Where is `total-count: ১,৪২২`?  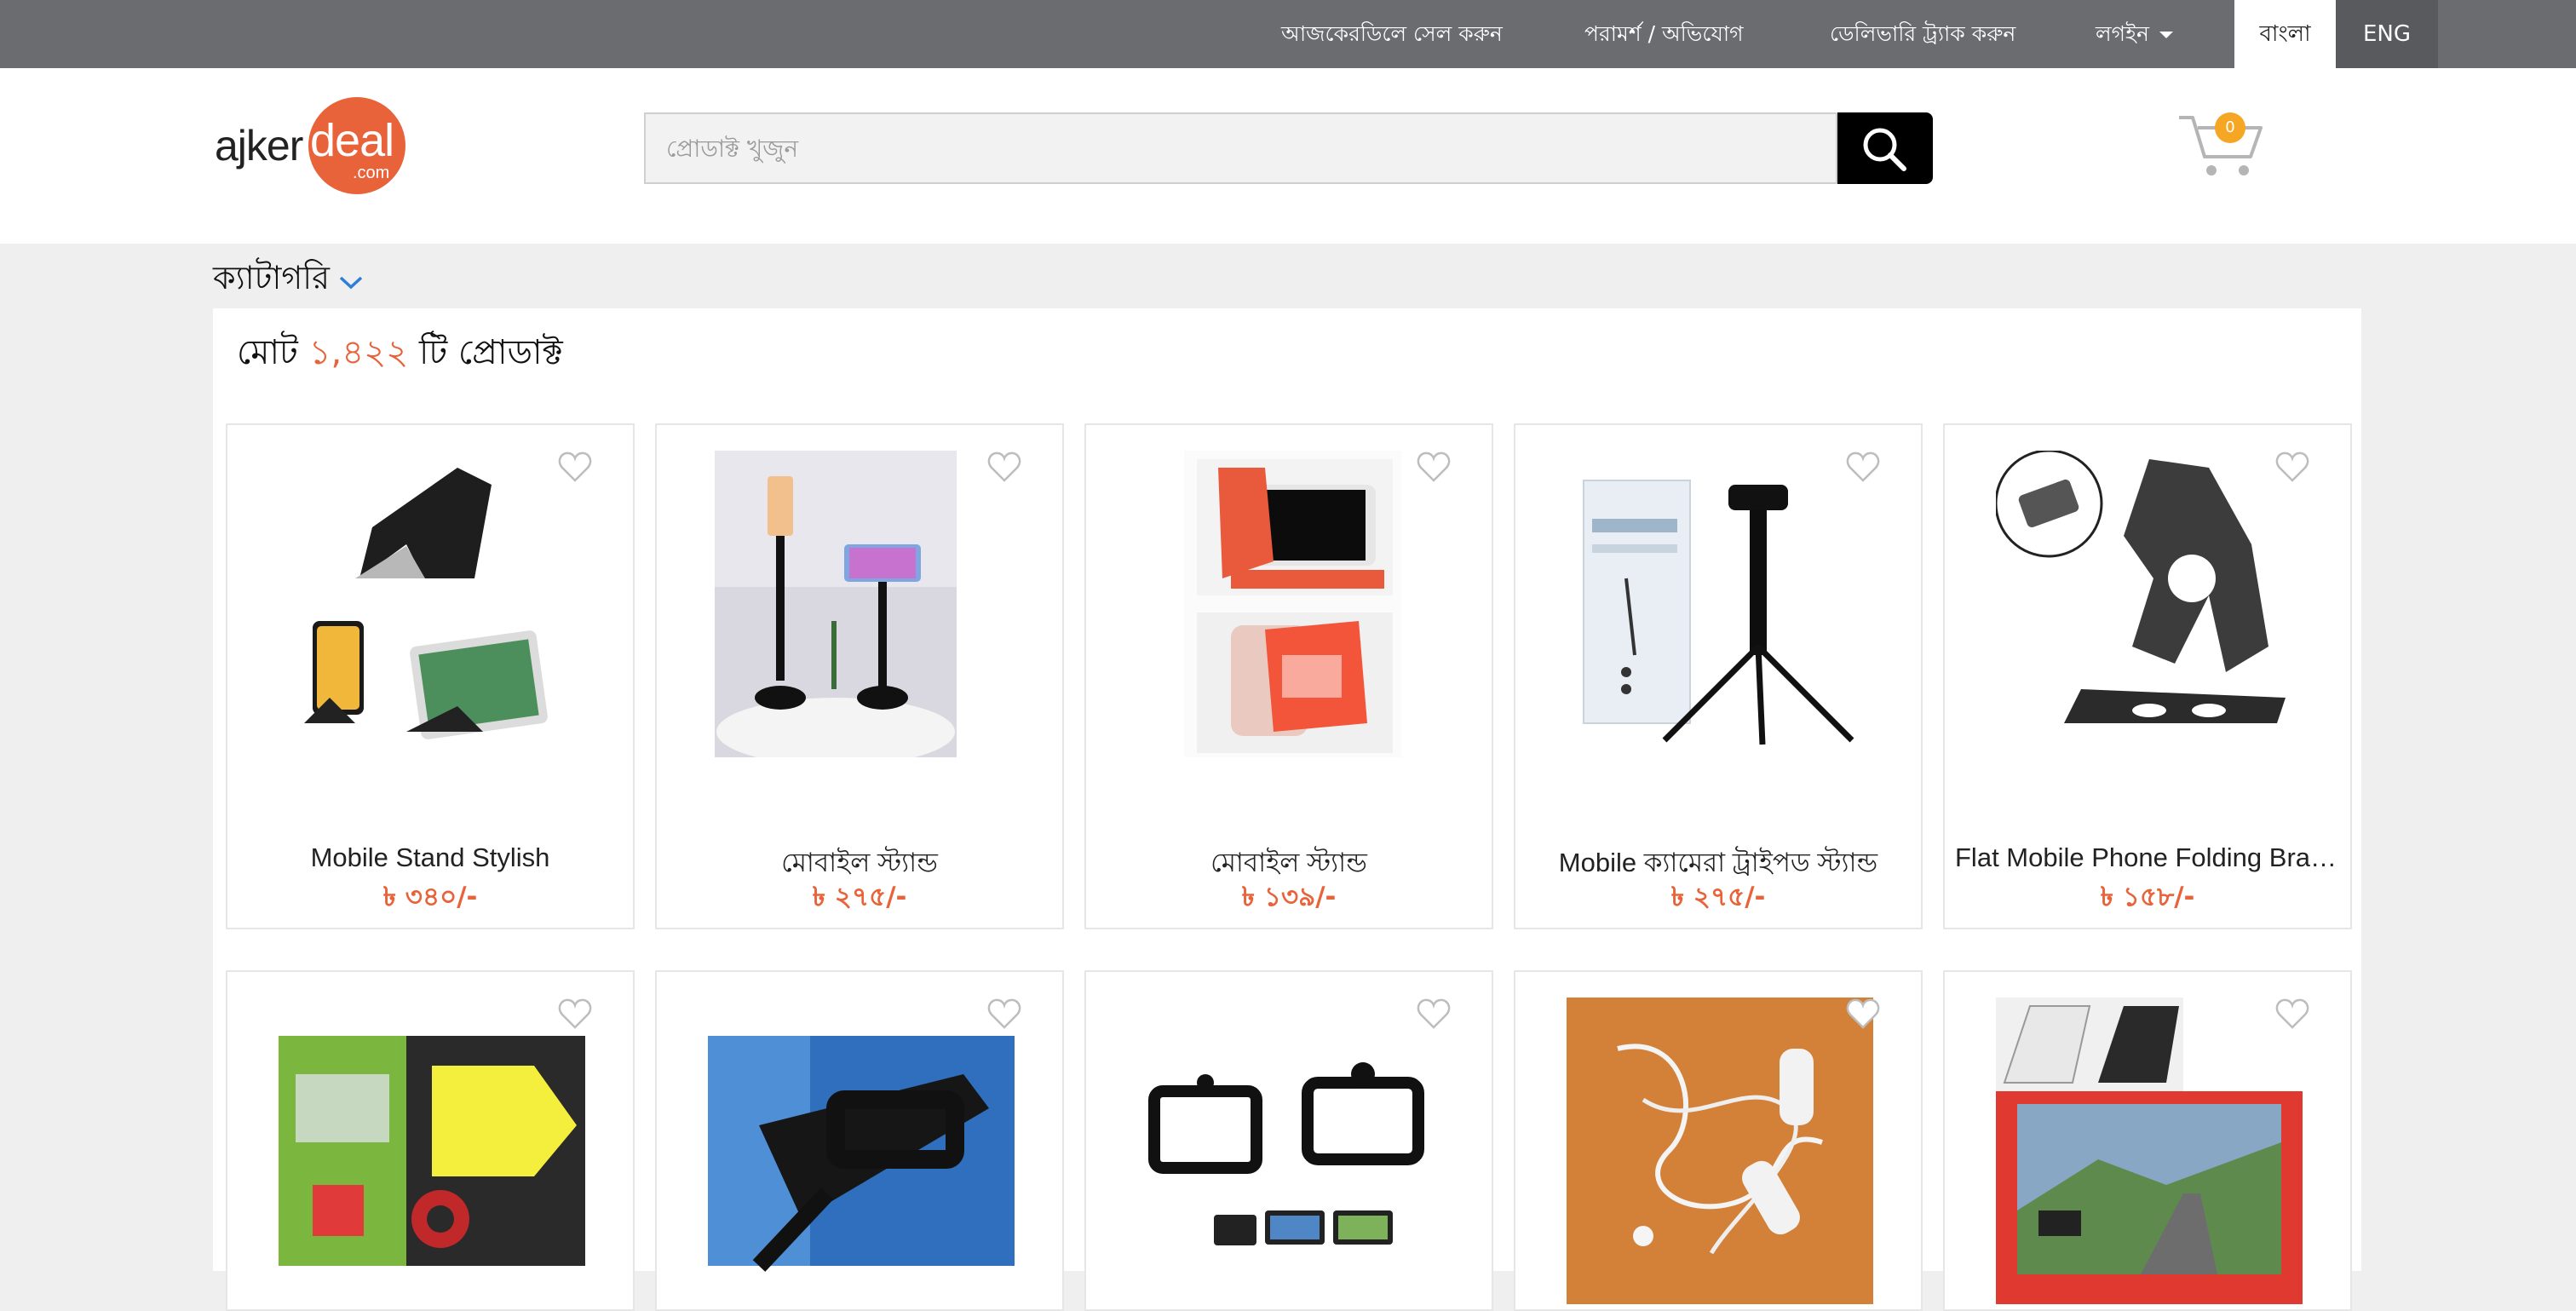
total-count: ১,৪২২ is located at coordinates (359, 353).